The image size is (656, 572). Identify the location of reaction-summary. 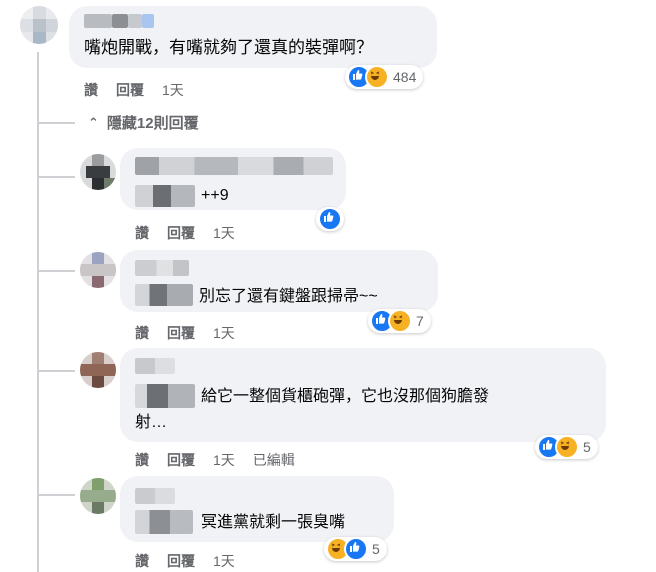
(330, 219).